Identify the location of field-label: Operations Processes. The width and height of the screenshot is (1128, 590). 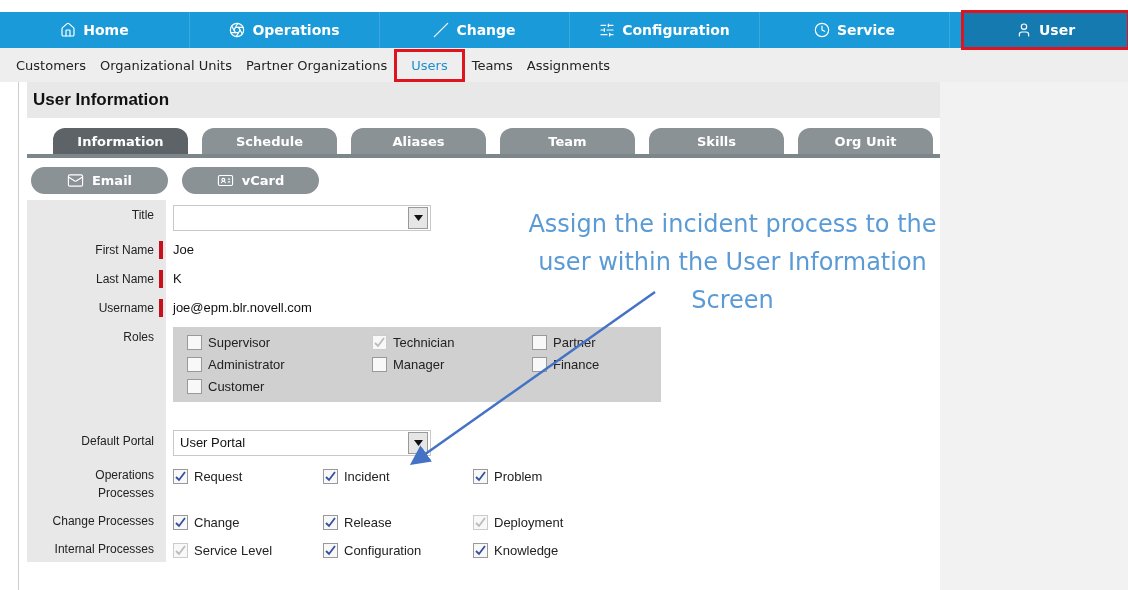
(124, 484).